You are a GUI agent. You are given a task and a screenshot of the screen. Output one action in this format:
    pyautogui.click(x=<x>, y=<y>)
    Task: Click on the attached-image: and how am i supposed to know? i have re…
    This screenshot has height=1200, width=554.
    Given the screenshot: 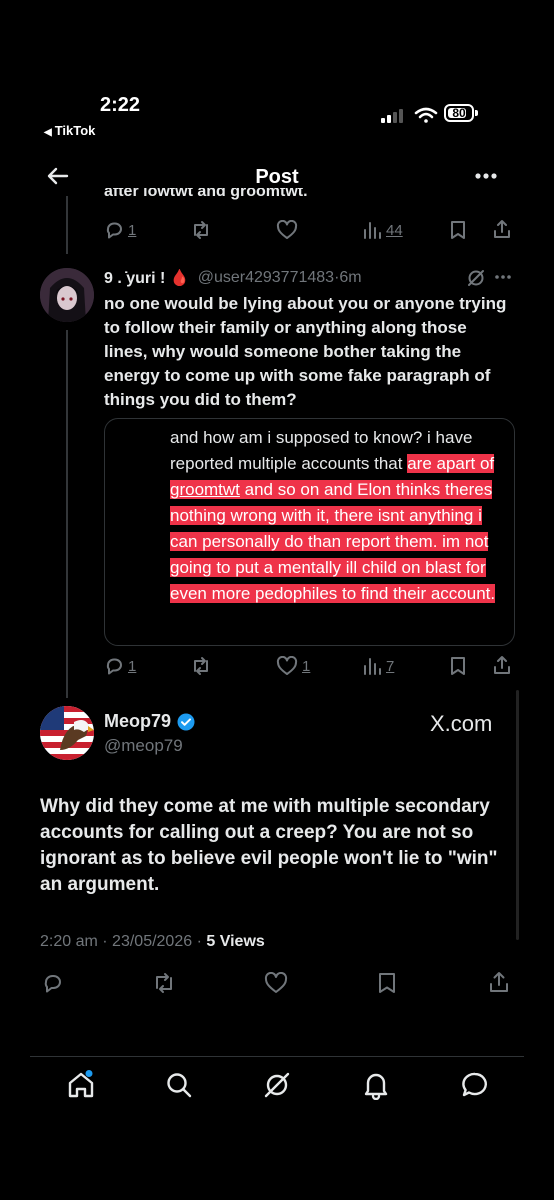 What is the action you would take?
    pyautogui.click(x=309, y=532)
    